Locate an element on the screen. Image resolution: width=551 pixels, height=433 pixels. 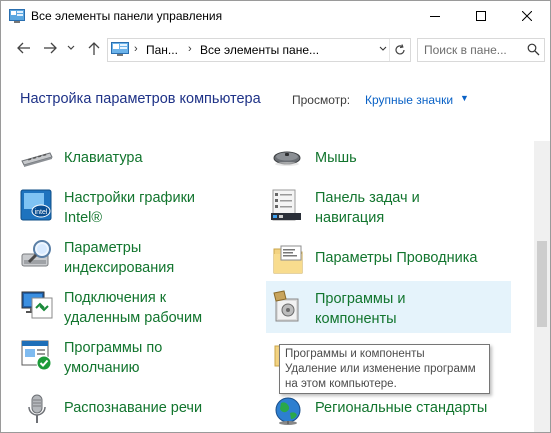
item-label: Мышь is located at coordinates (336, 158).